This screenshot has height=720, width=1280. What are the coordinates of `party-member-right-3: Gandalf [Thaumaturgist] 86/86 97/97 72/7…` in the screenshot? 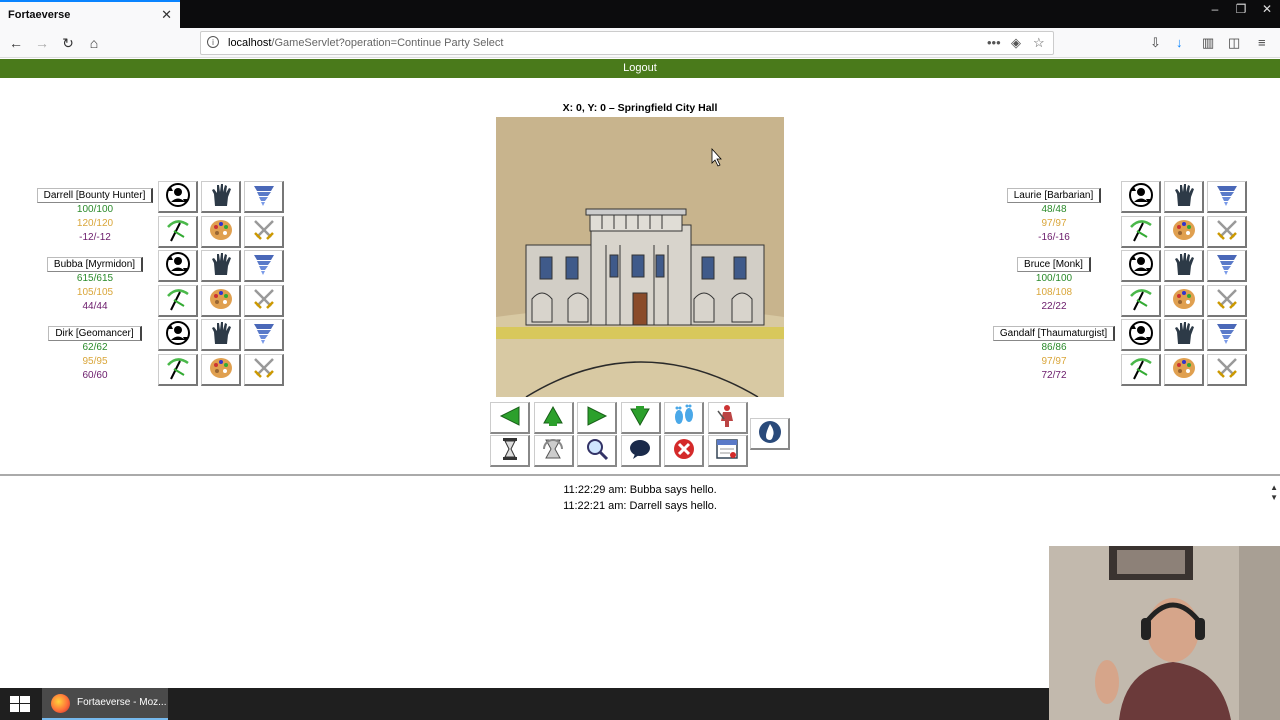 It's located at (1054, 354).